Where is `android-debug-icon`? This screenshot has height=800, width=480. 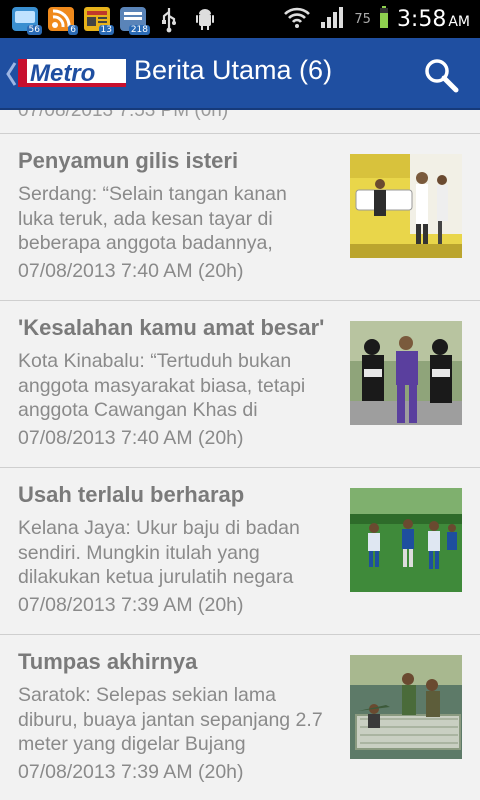 android-debug-icon is located at coordinates (205, 19).